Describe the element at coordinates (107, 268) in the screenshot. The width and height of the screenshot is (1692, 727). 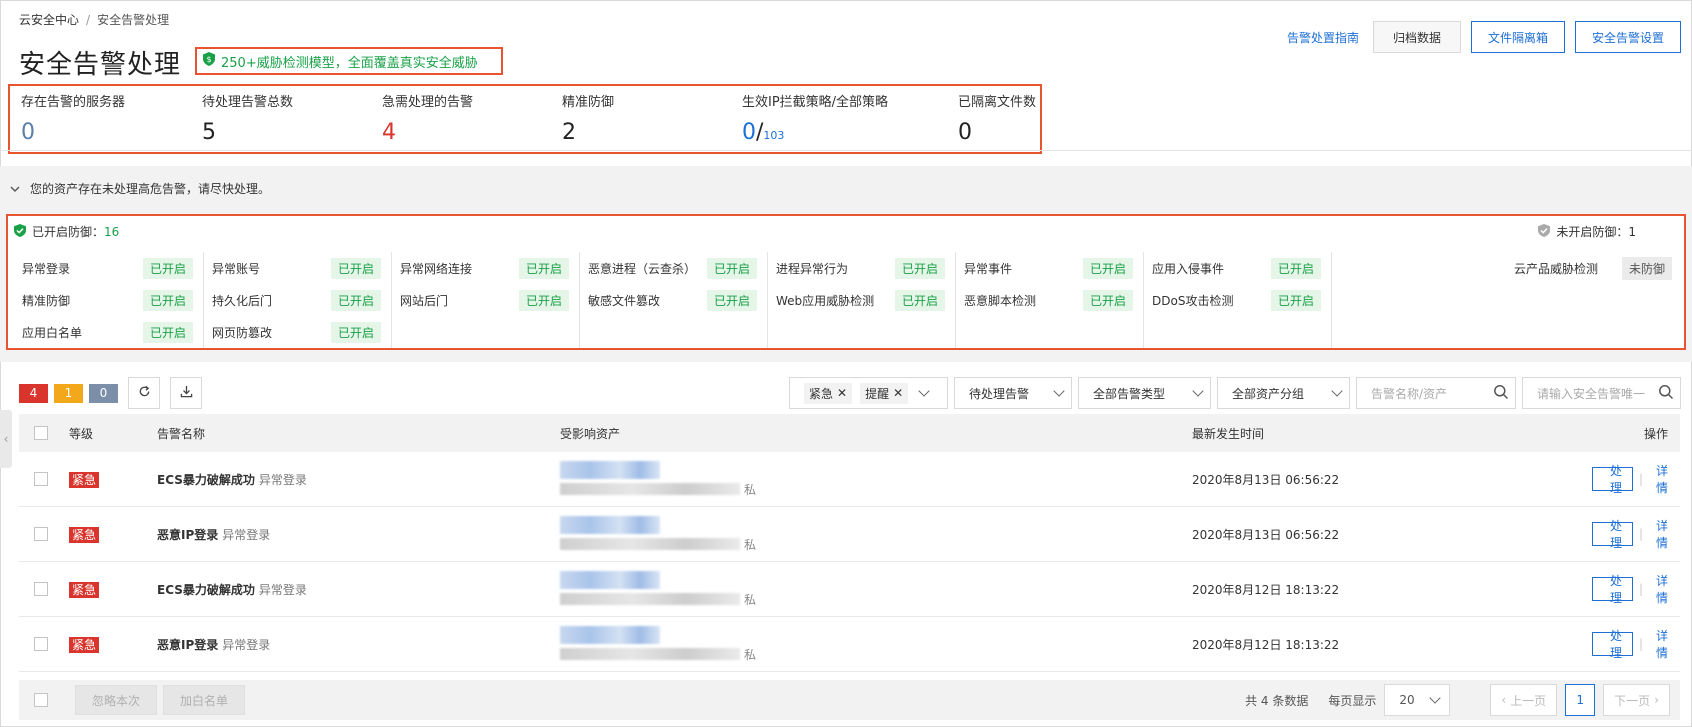
I see `protection-item: 异常登录 已开启` at that location.